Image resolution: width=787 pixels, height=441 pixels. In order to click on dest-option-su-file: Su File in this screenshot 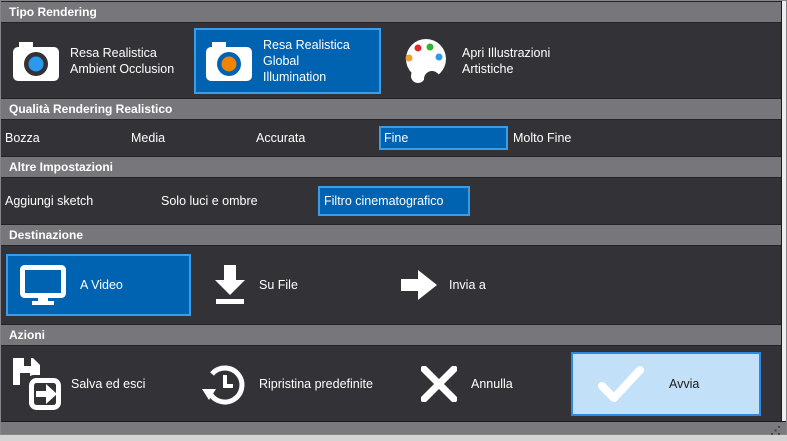, I will do `click(307, 285)`.